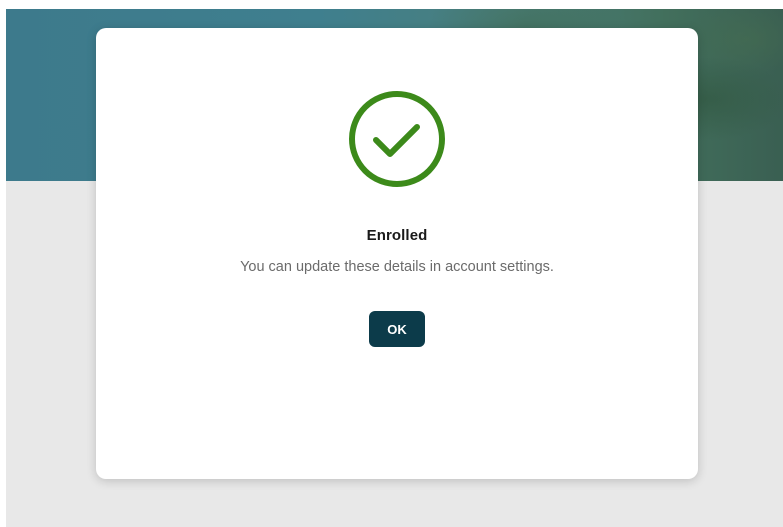 This screenshot has height=527, width=783. Describe the element at coordinates (397, 235) in the screenshot. I see `dialog-title: Enrolled` at that location.